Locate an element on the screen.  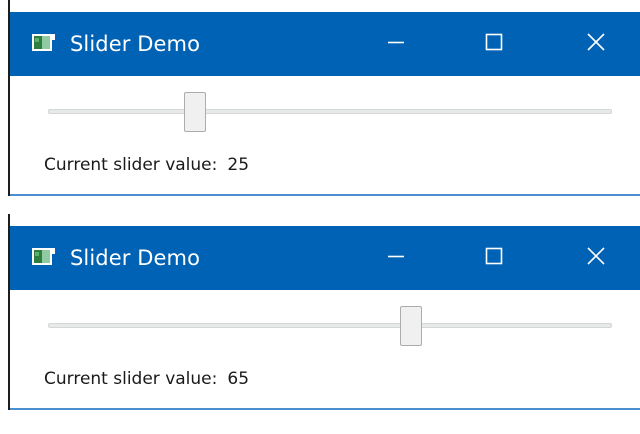
slider-value-readout: Current slider value: 25 is located at coordinates (146, 165).